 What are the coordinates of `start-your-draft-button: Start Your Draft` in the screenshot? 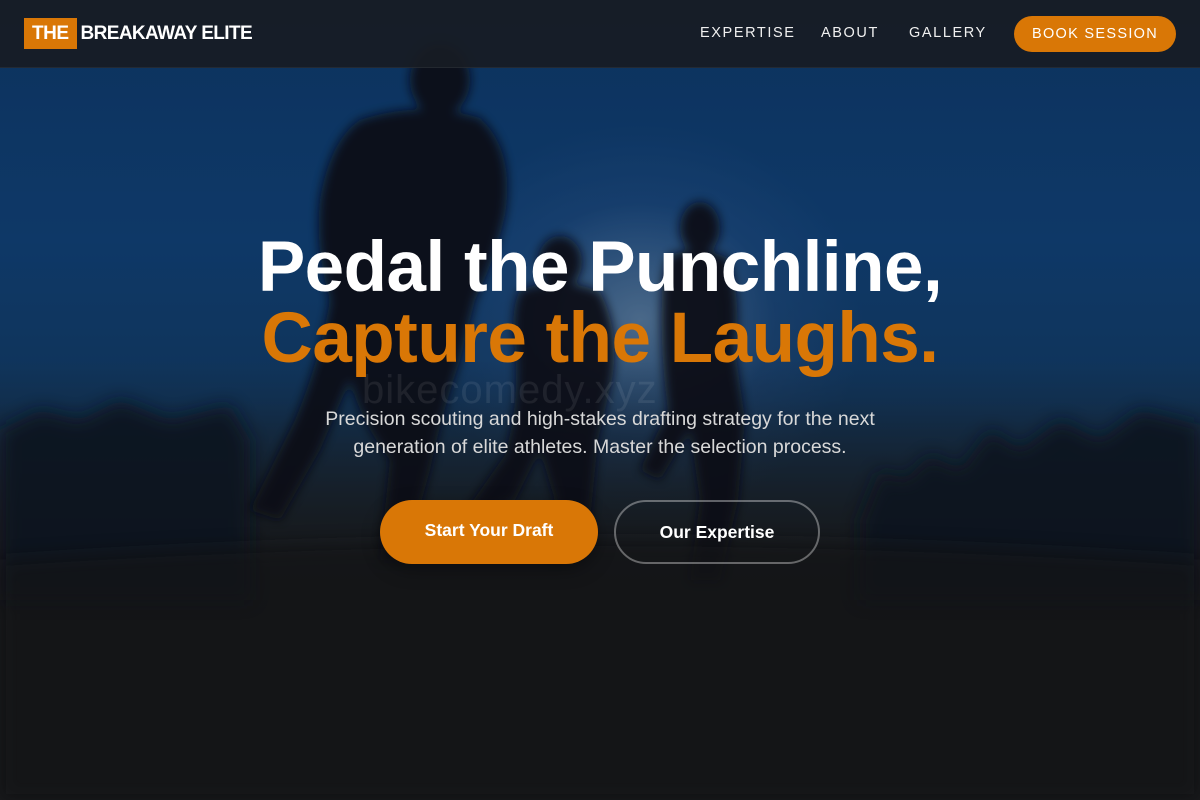 It's located at (489, 532).